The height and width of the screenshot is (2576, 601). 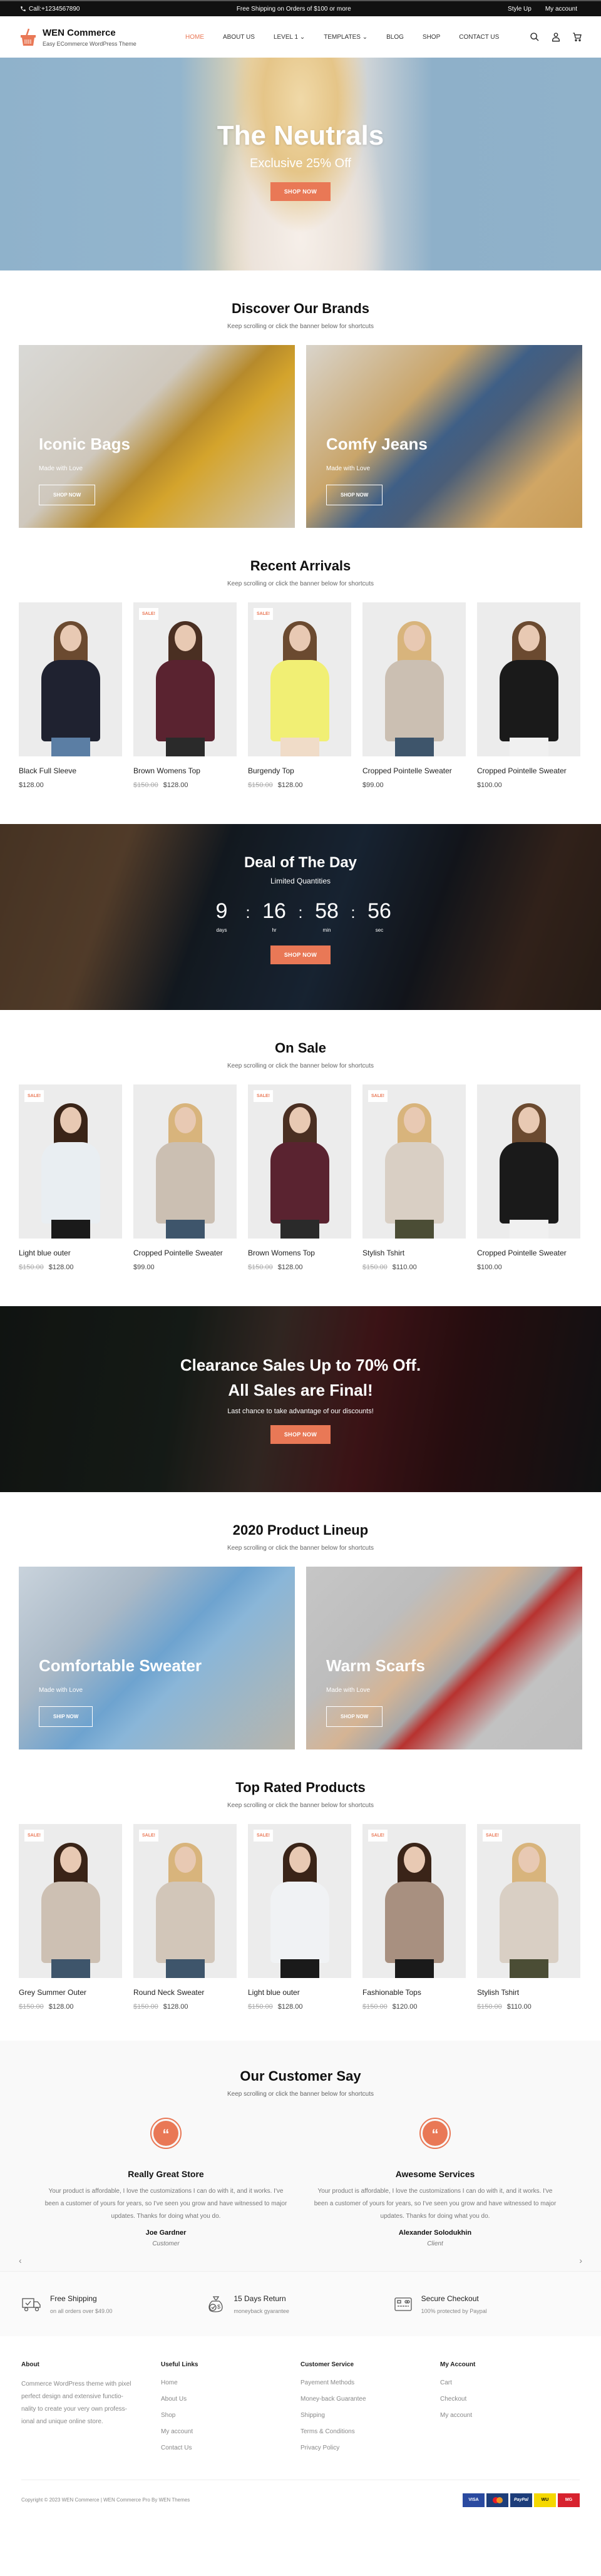 What do you see at coordinates (157, 437) in the screenshot?
I see `banner-iconic-bags: Iconic Bags Made with Love SHOP NOW` at bounding box center [157, 437].